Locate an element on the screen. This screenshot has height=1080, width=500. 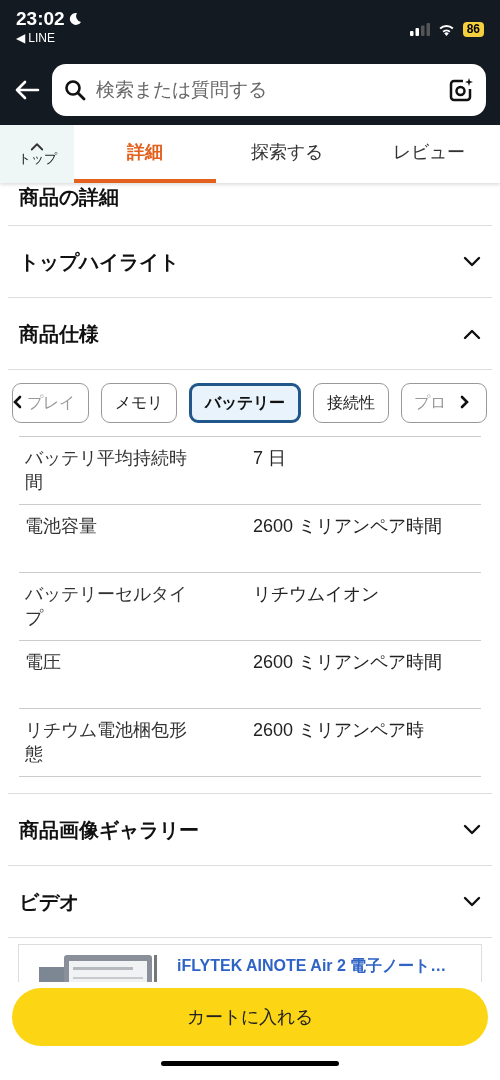
accordion-header: 商品仕様 is located at coordinates (250, 334).